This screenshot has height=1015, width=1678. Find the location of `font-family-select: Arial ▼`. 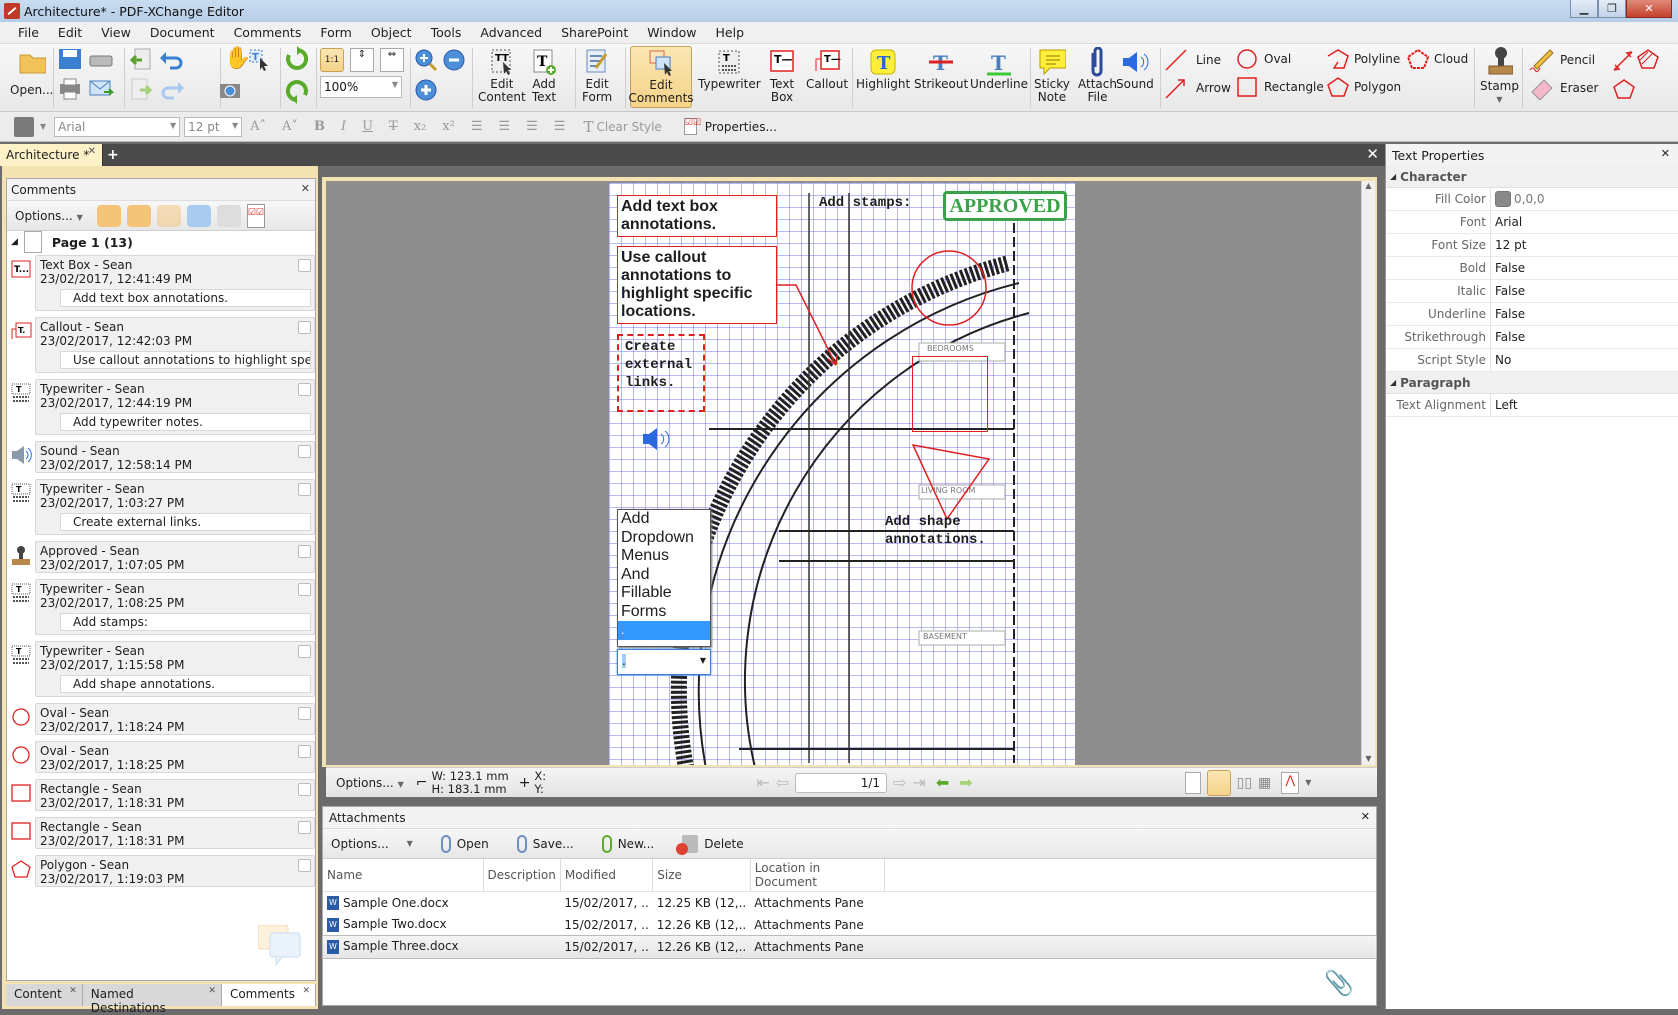

font-family-select: Arial ▼ is located at coordinates (117, 126).